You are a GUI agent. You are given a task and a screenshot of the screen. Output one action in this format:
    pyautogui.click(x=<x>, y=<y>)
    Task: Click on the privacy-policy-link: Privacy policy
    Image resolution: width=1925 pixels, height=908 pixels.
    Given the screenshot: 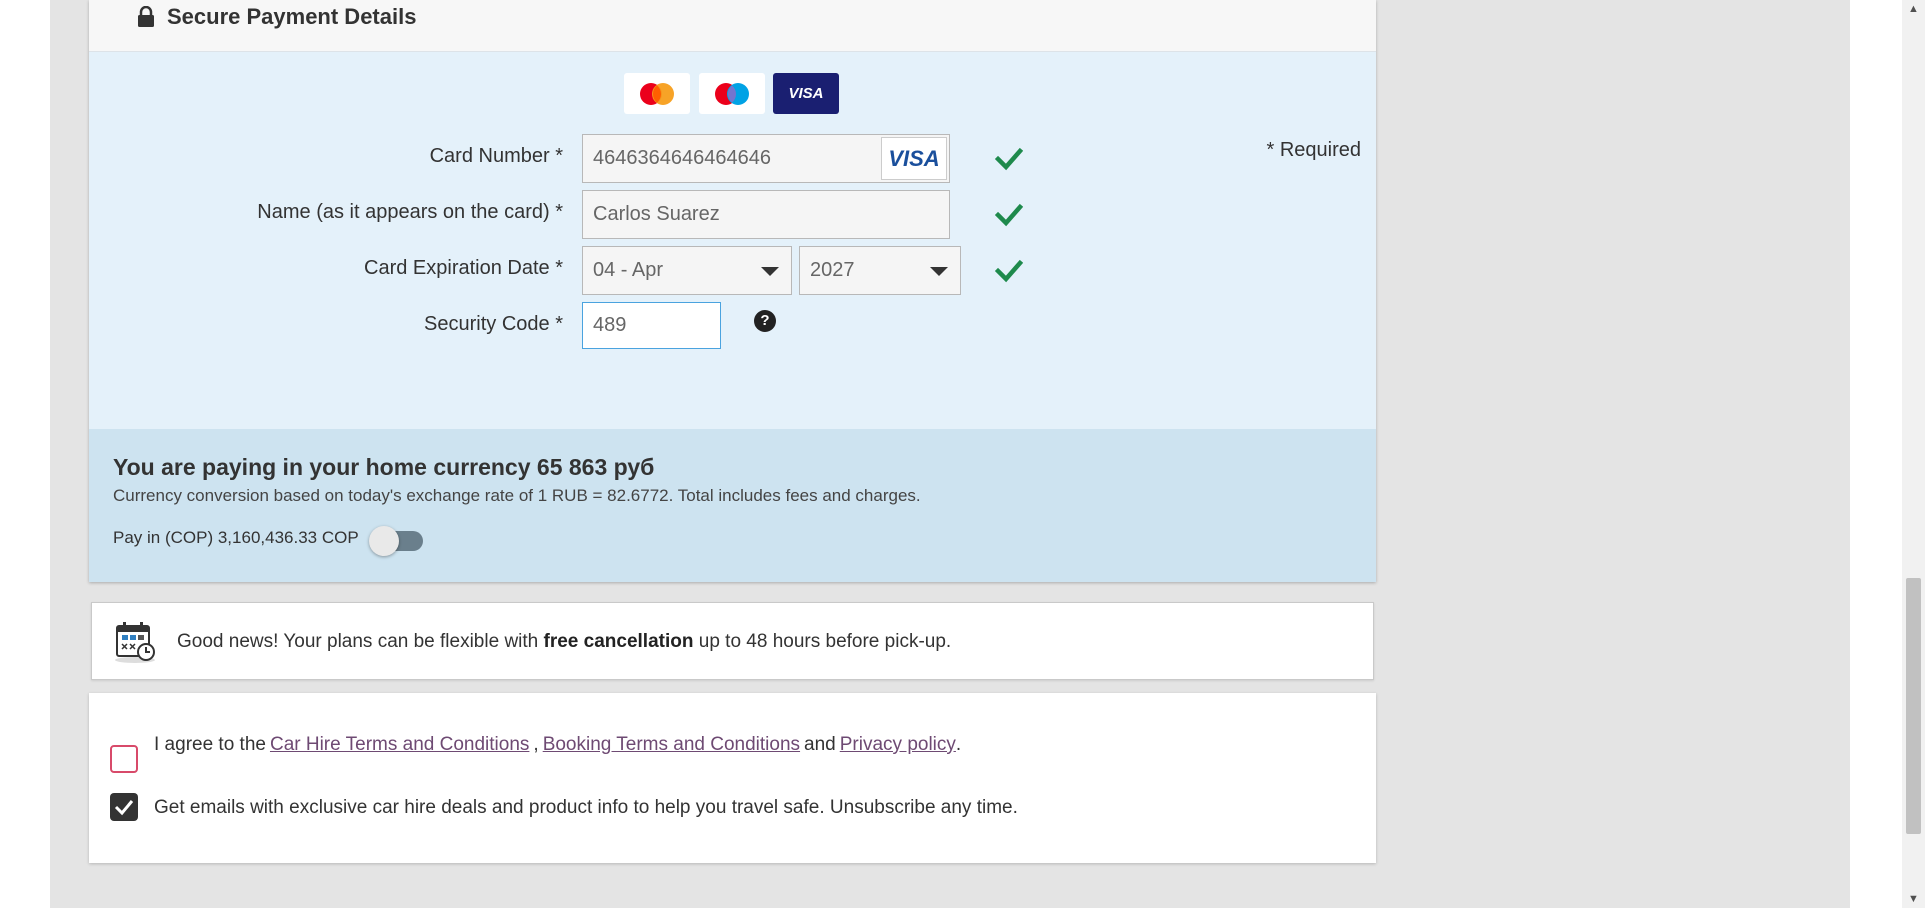 What is the action you would take?
    pyautogui.click(x=898, y=745)
    